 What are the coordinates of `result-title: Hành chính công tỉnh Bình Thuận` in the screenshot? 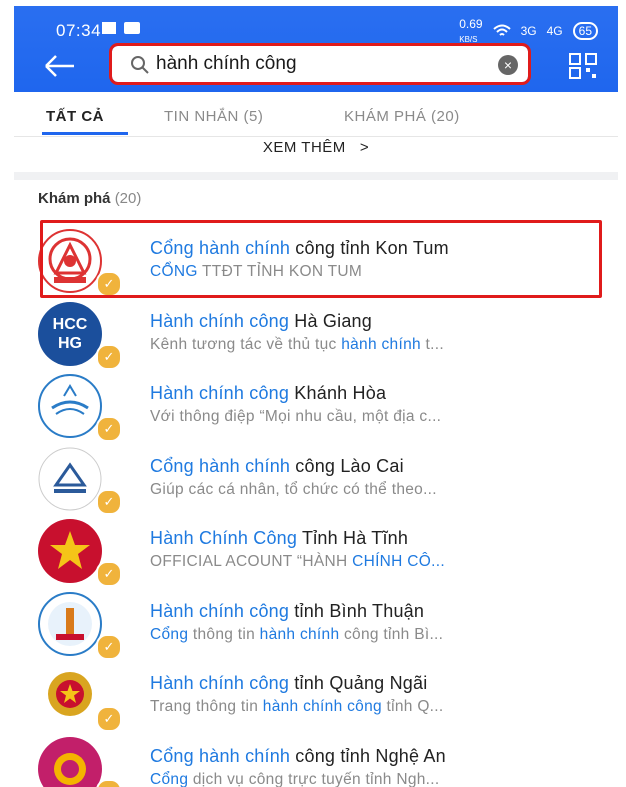 It's located at (287, 610).